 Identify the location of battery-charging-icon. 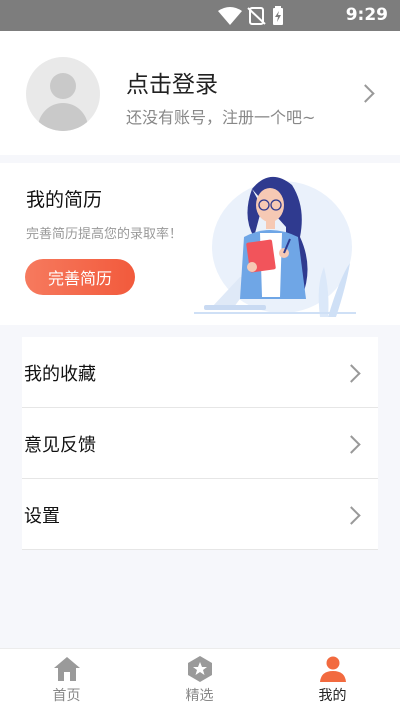
(278, 15).